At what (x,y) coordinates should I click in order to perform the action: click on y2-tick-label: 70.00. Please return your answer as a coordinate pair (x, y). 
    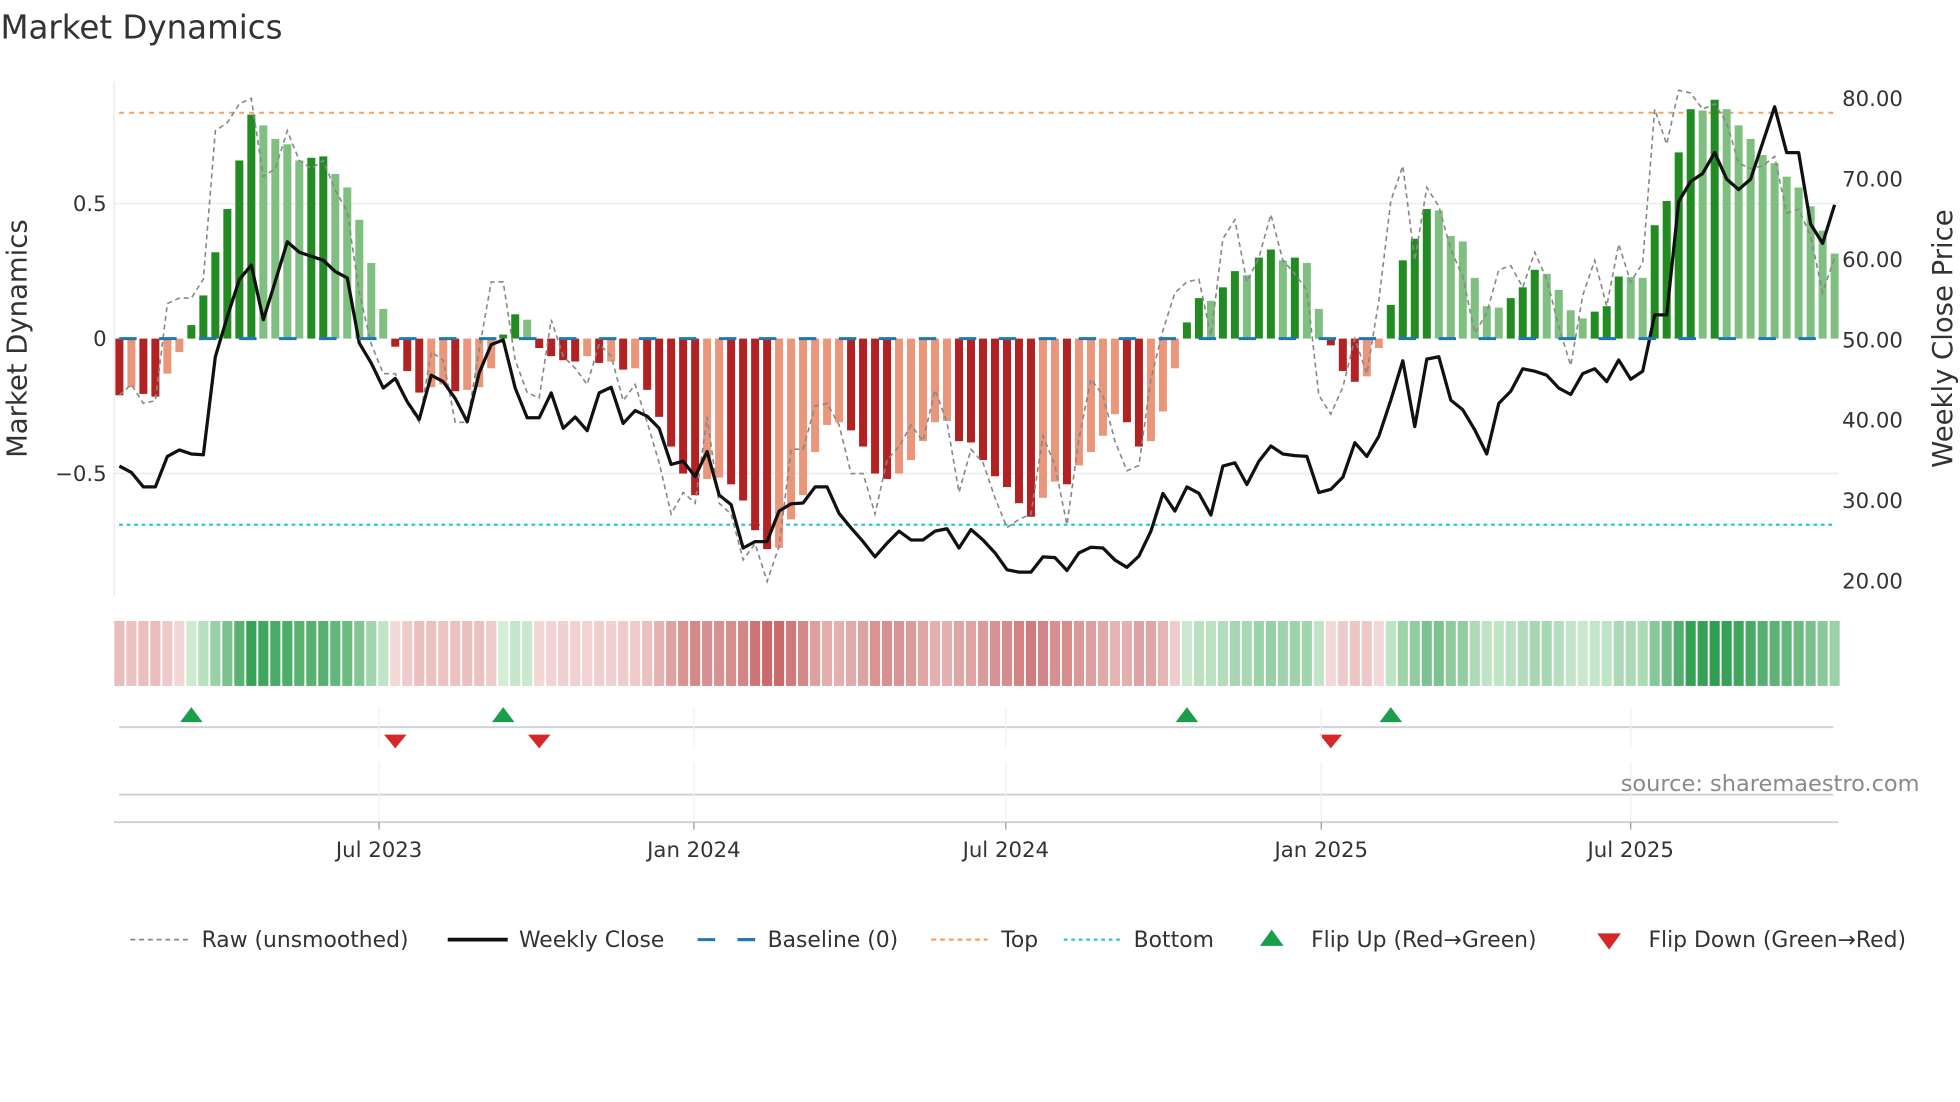
    Looking at the image, I should click on (1872, 180).